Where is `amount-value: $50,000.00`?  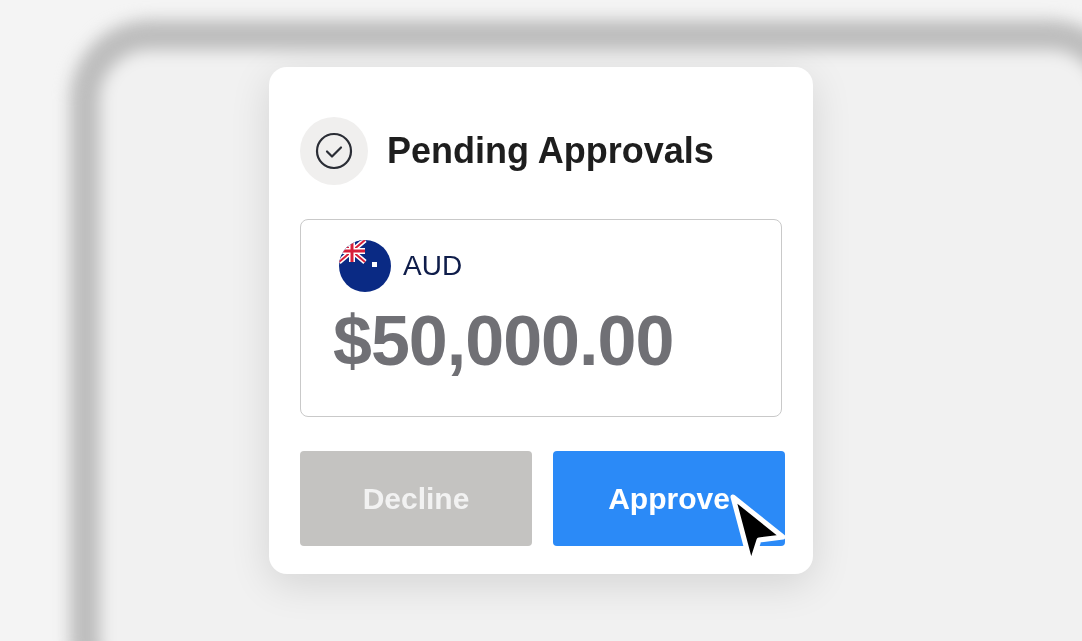 amount-value: $50,000.00 is located at coordinates (504, 341).